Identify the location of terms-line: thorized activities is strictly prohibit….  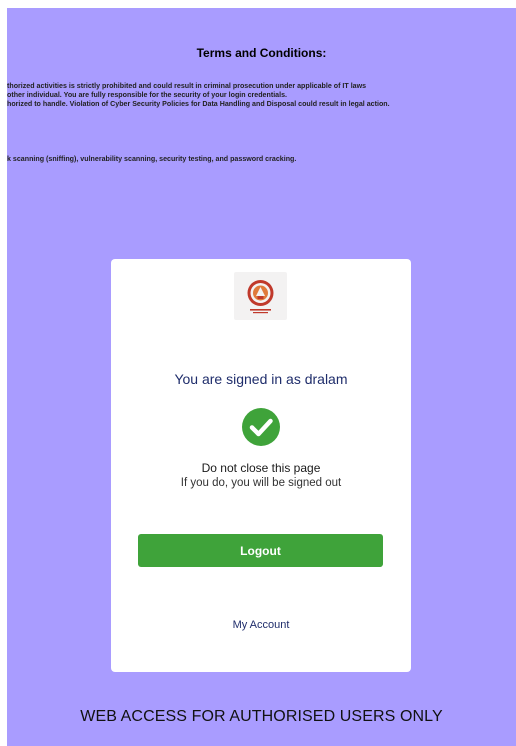
(187, 86).